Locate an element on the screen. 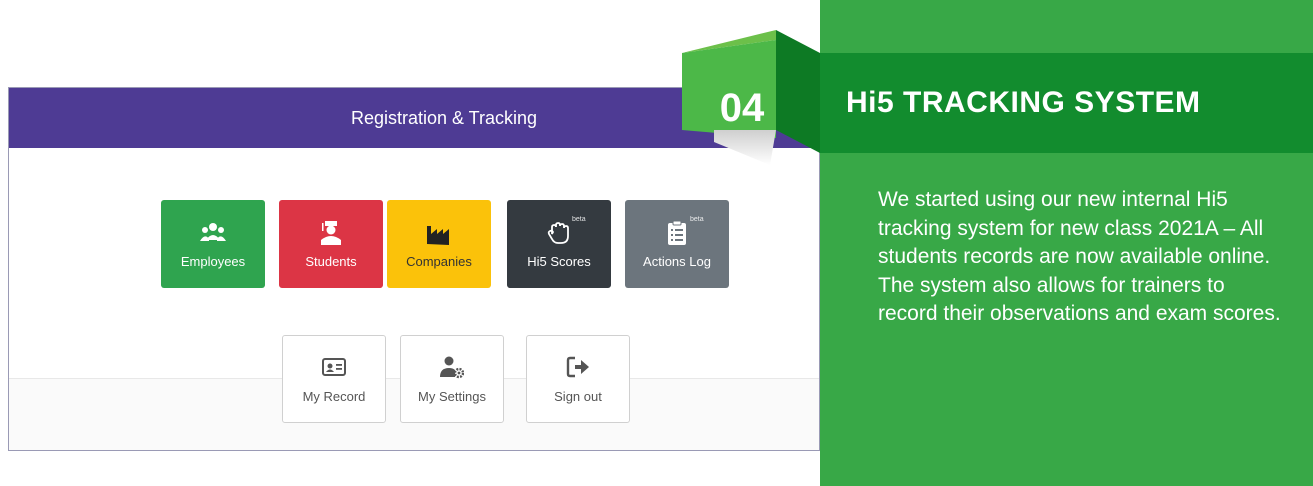  students-label: Students is located at coordinates (331, 261).